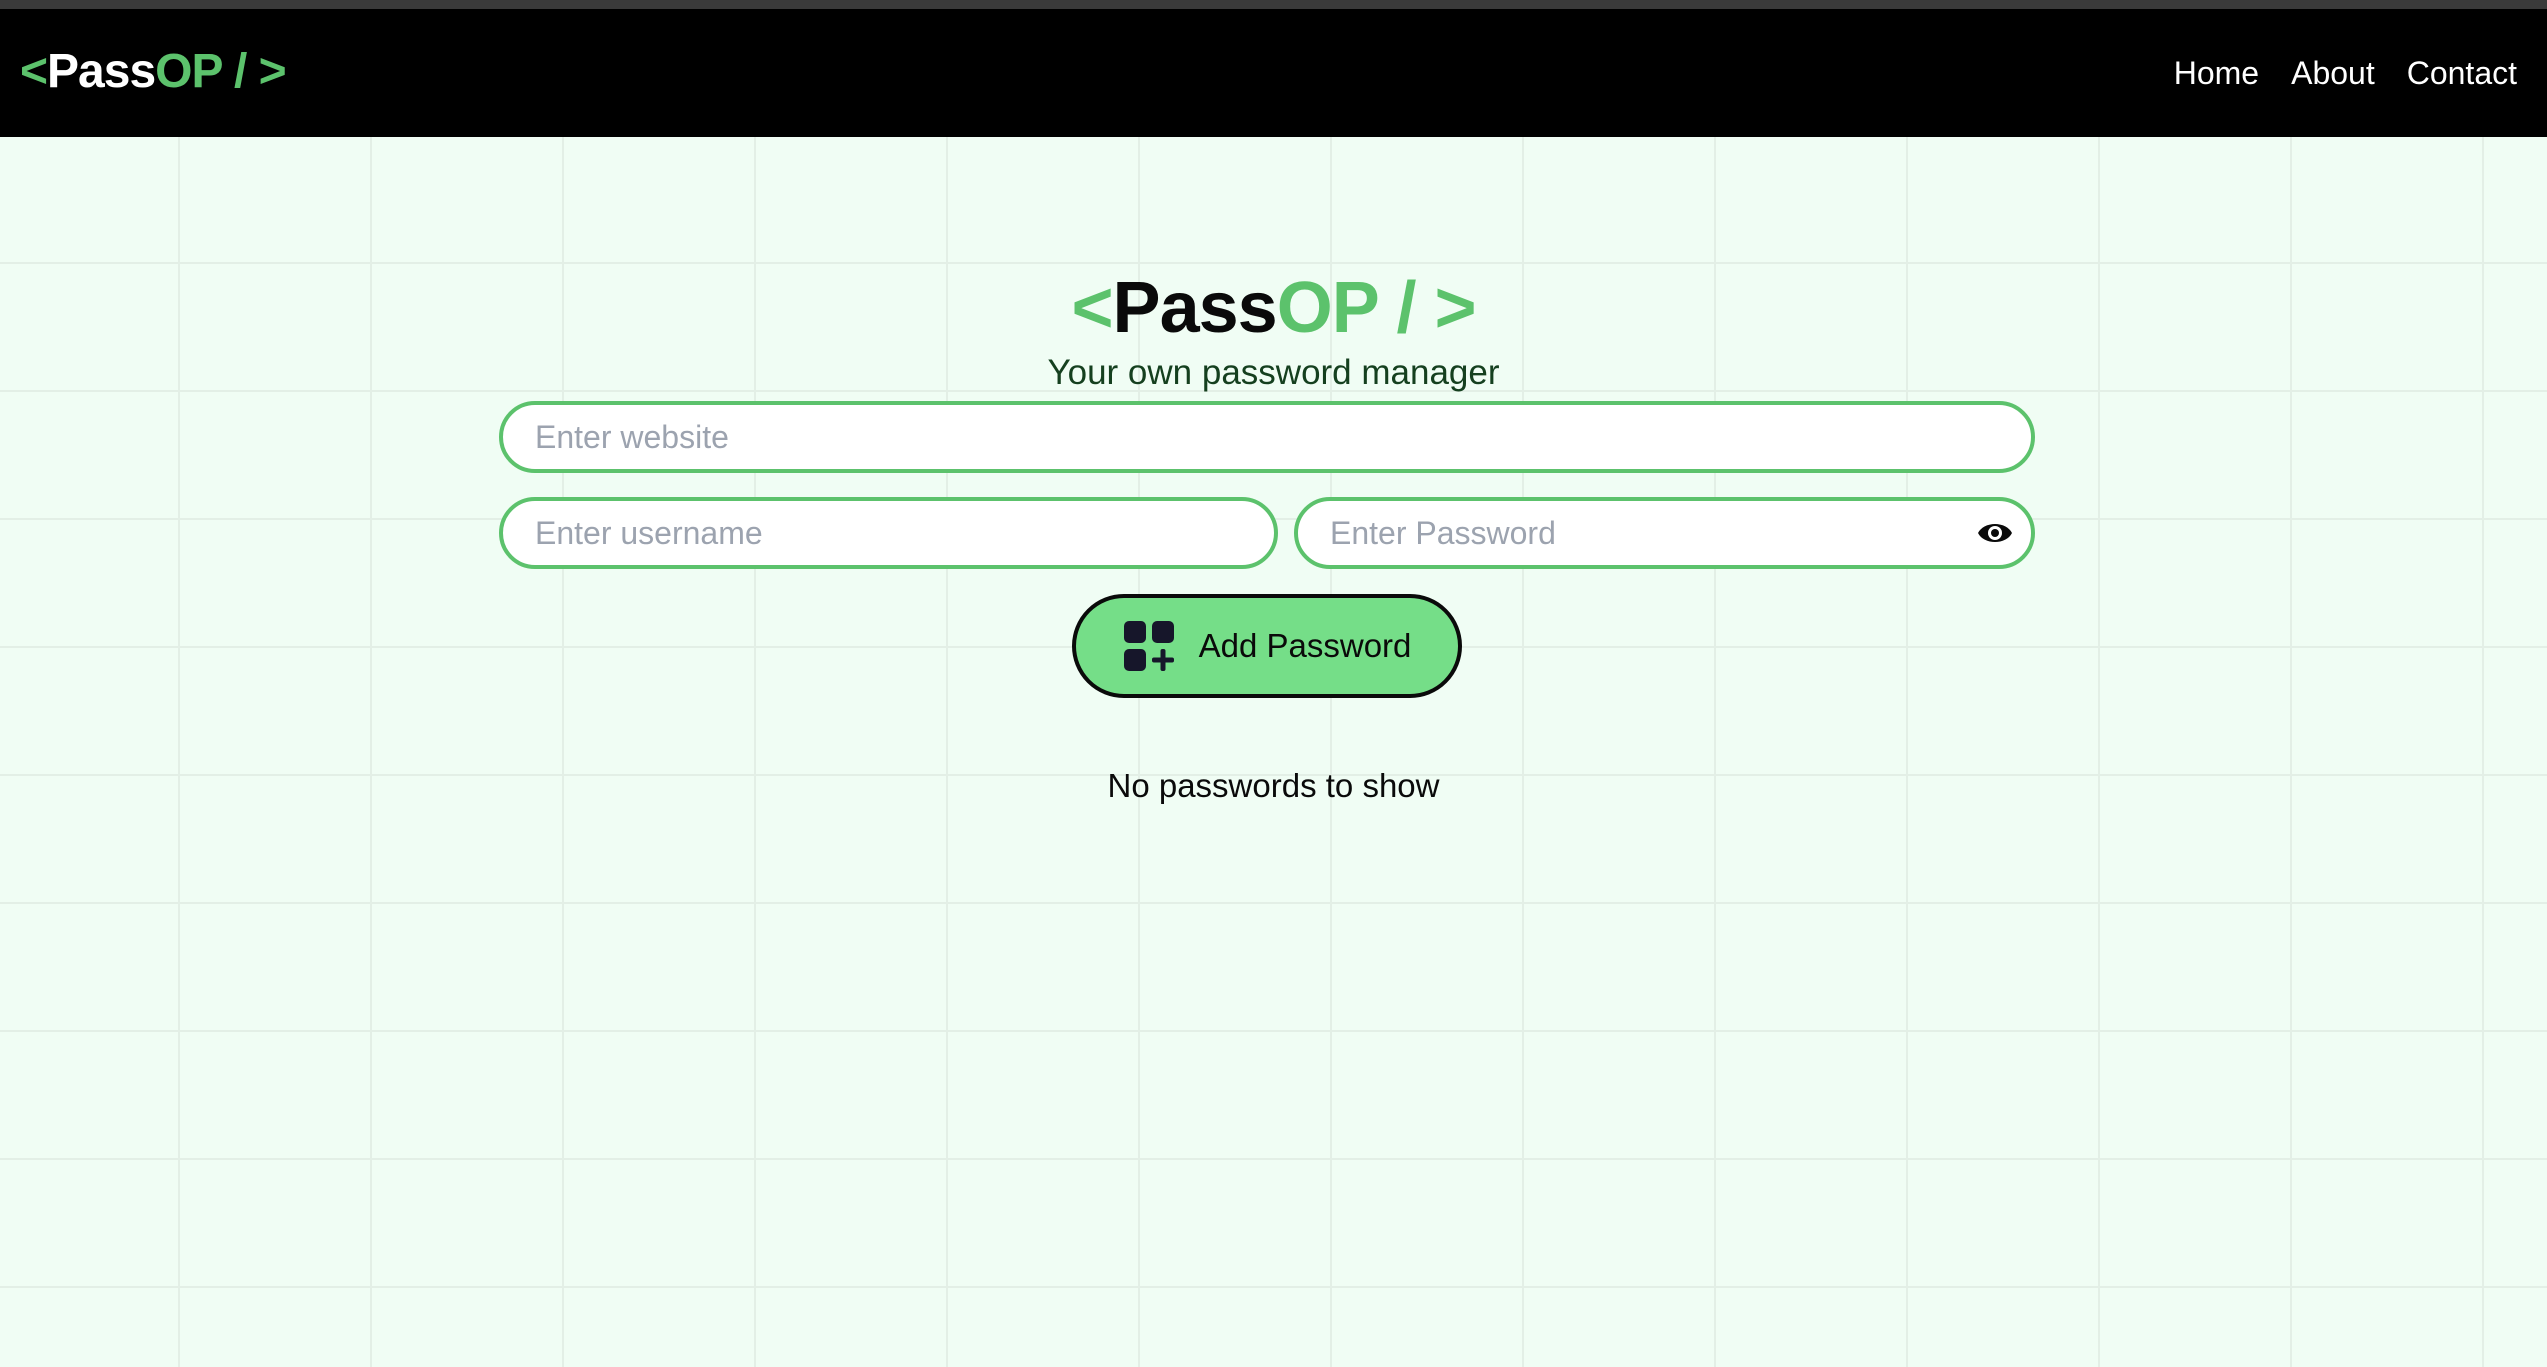 This screenshot has height=1367, width=2547. I want to click on nav-logo-close-bracket: / >, so click(254, 71).